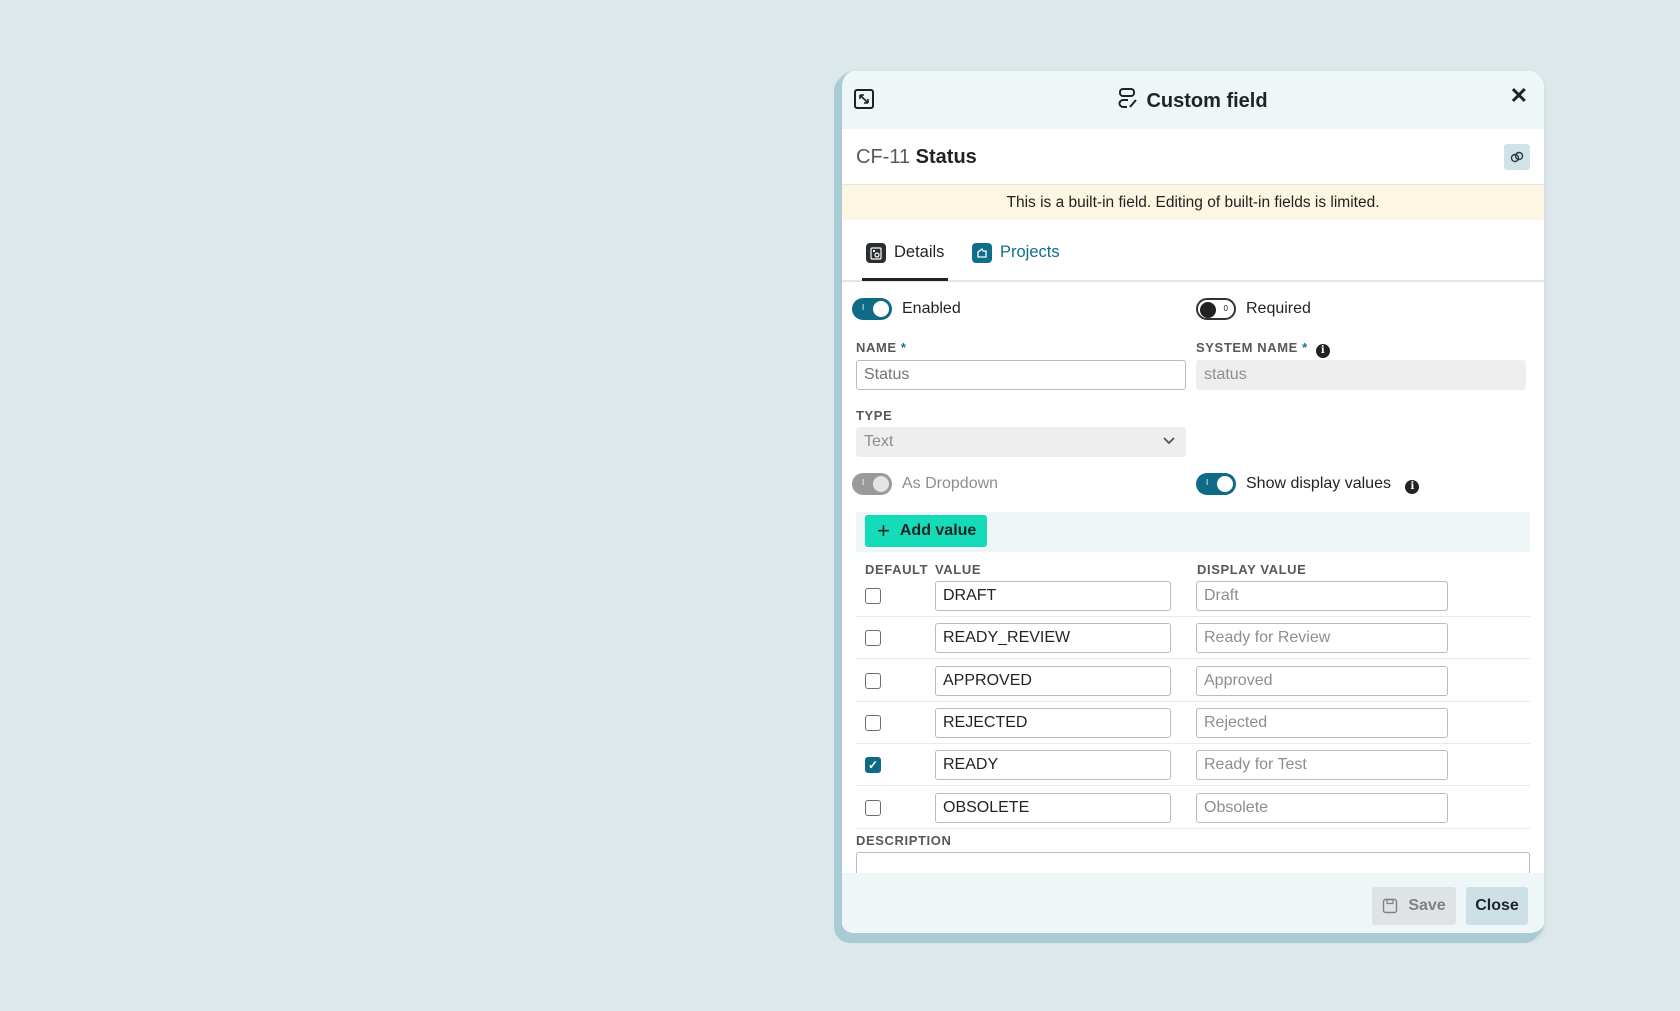  I want to click on custom-field-icon, so click(1128, 101).